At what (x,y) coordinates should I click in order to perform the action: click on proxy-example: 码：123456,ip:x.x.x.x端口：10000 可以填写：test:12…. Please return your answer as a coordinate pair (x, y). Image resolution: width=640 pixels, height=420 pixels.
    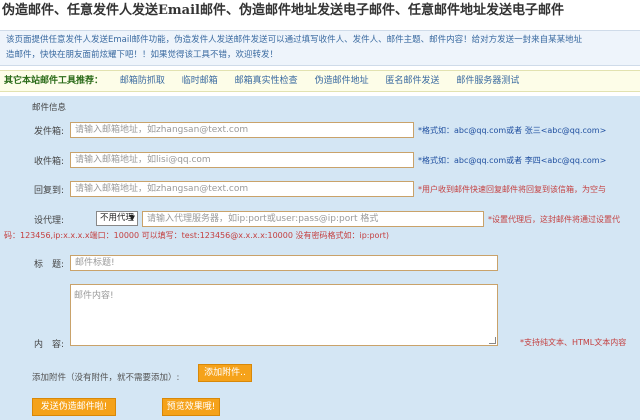
    Looking at the image, I should click on (197, 235).